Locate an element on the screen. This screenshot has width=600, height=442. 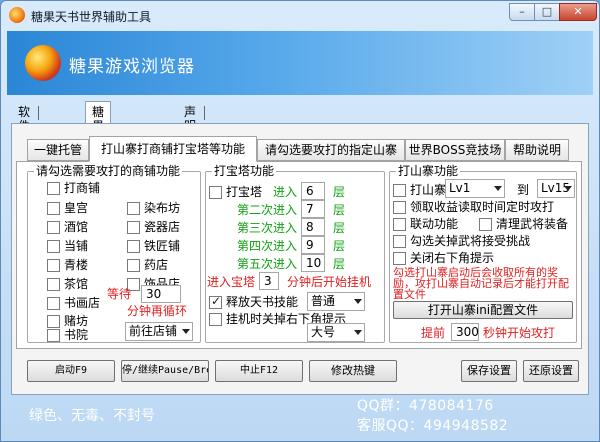
enter-tower-minutes-input: 3 is located at coordinates (269, 281).